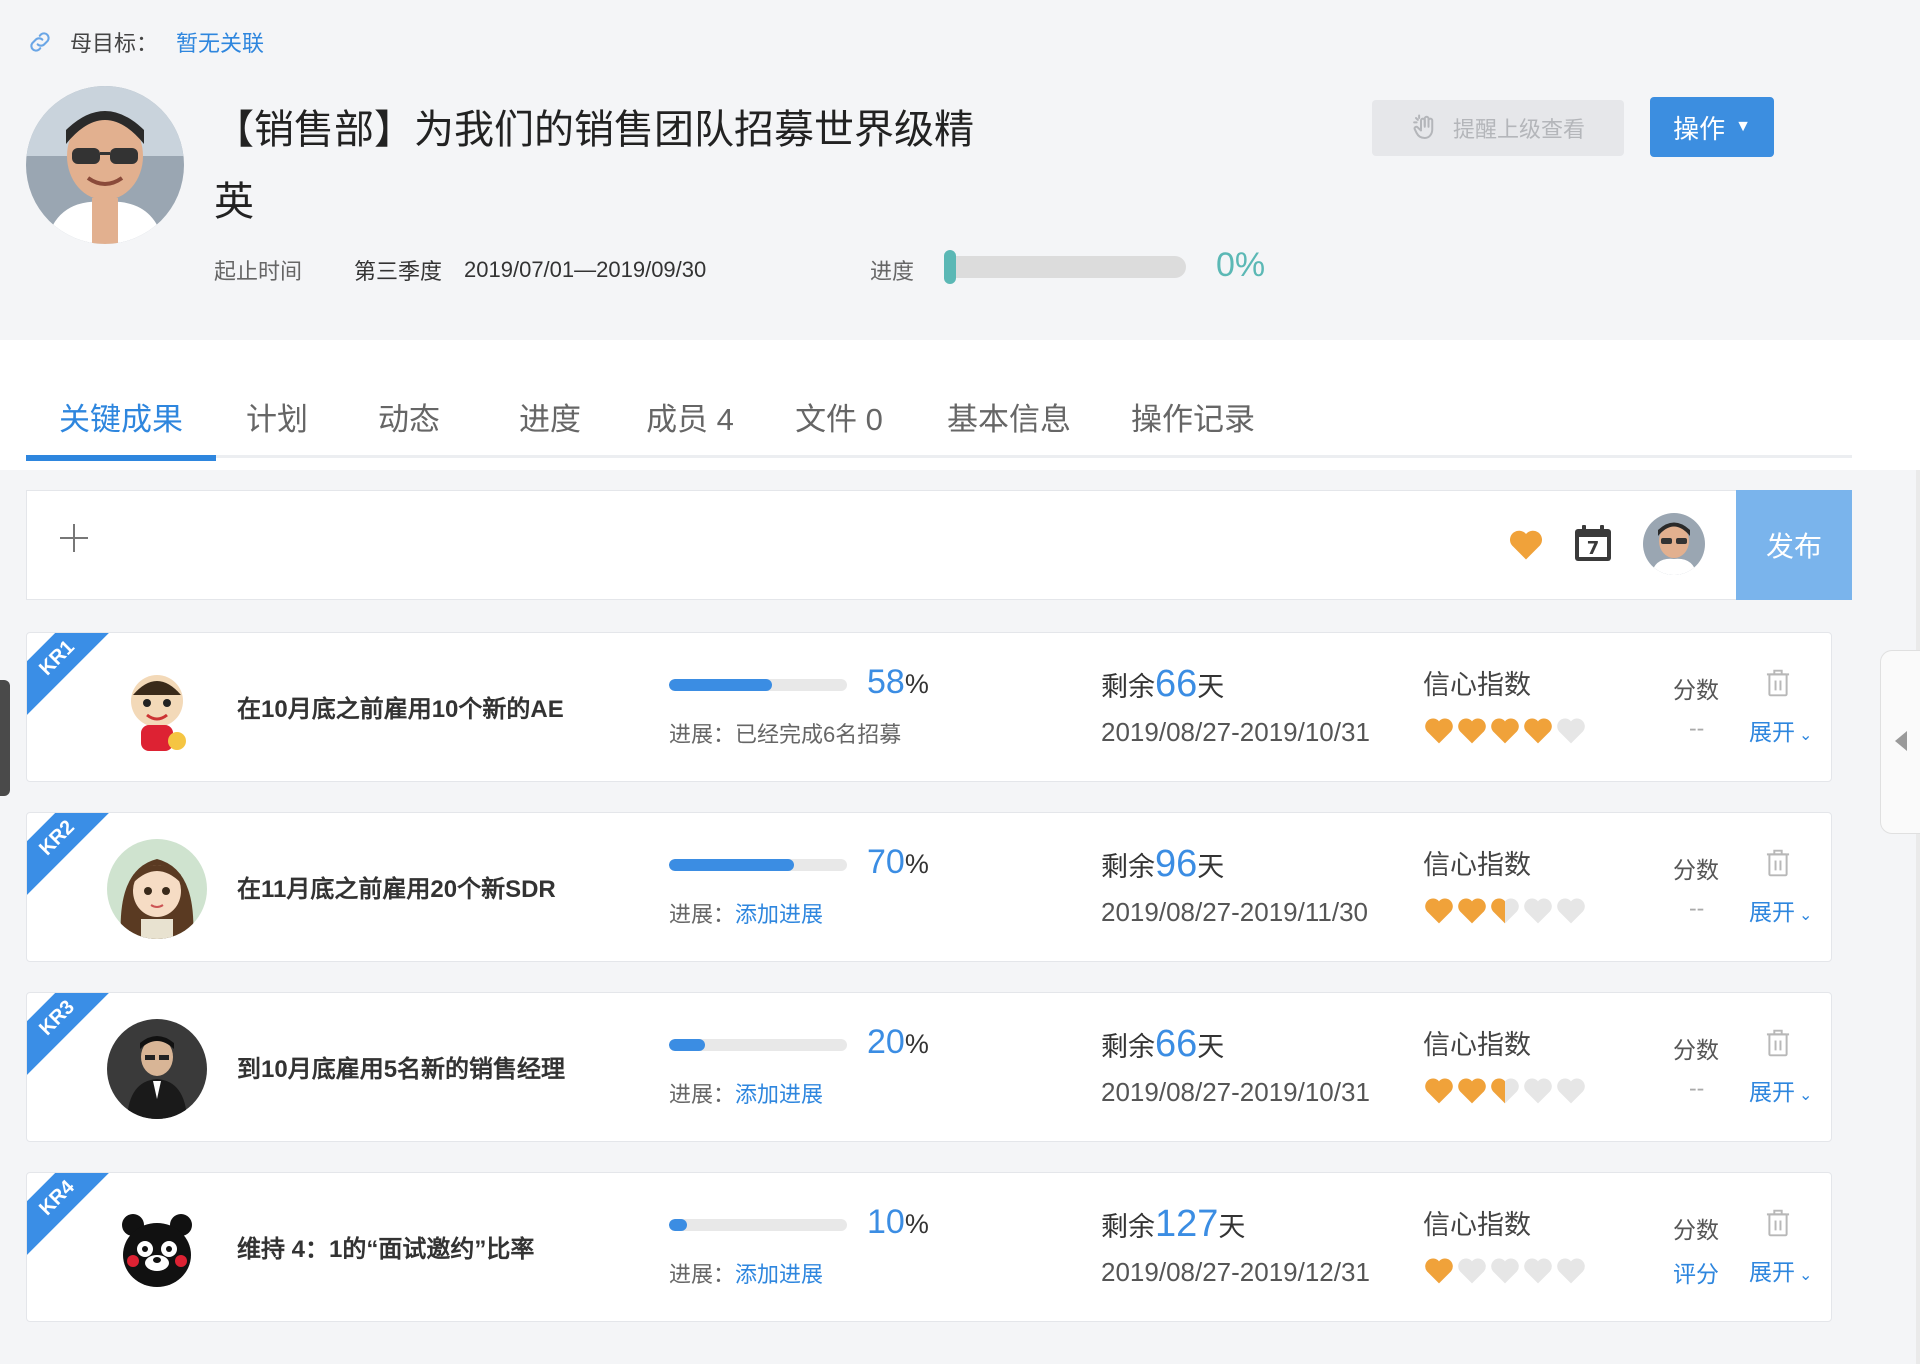 This screenshot has height=1364, width=1920. Describe the element at coordinates (1241, 265) in the screenshot. I see `objective-progress-percent: 0%` at that location.